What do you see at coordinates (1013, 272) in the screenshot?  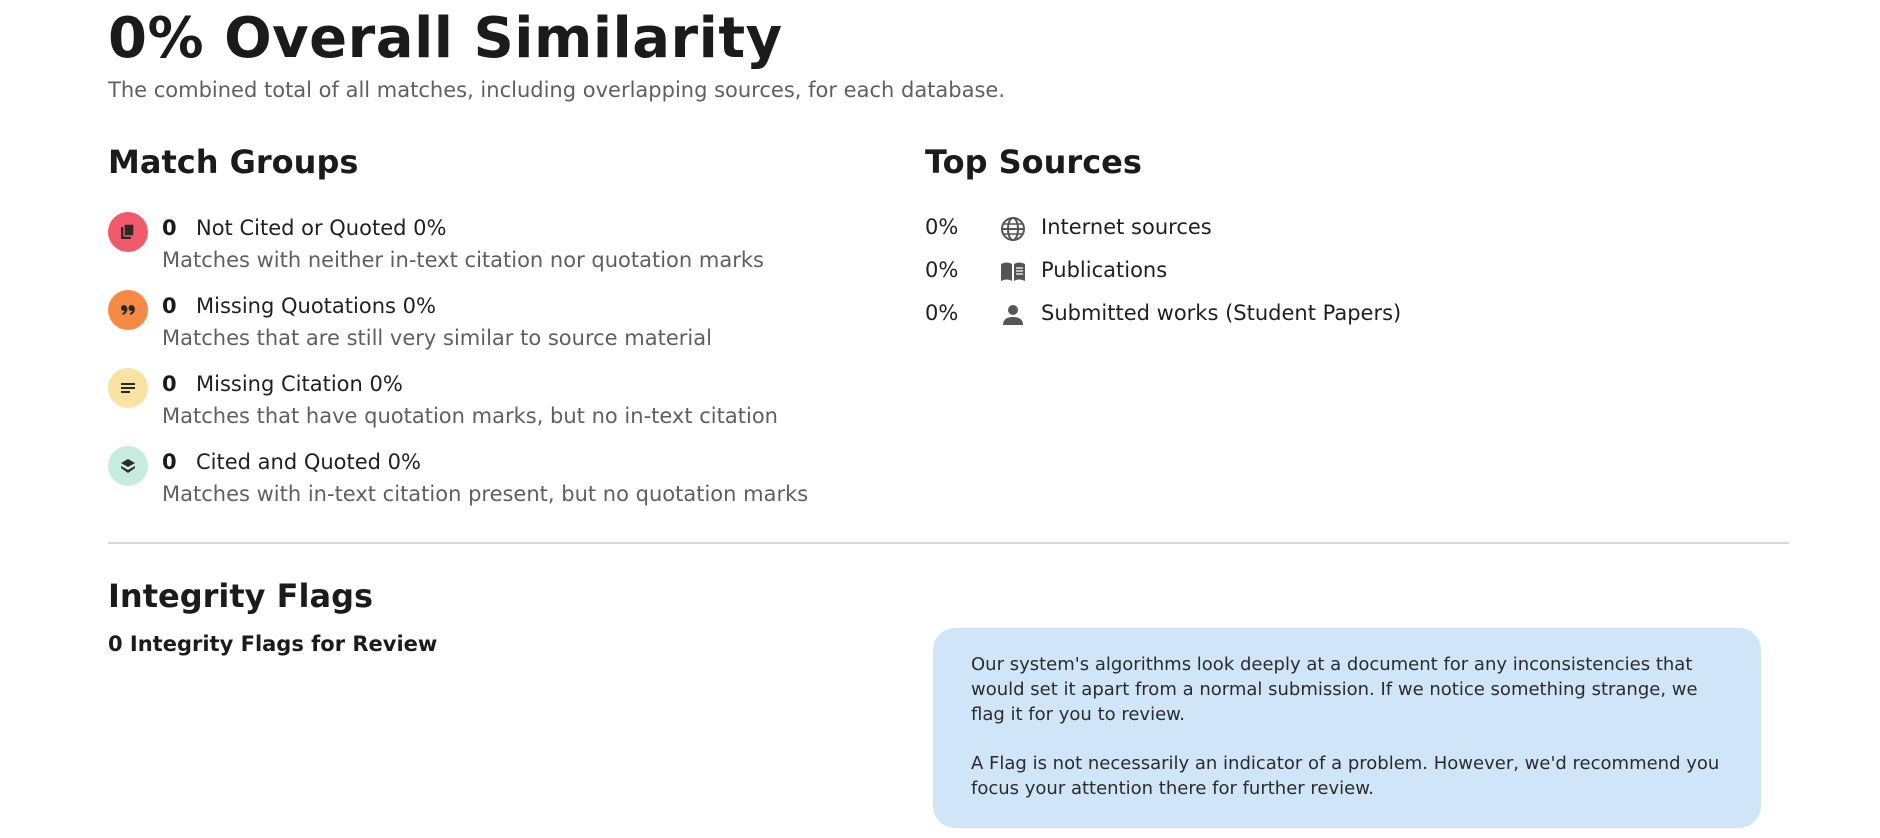 I see `book-icon` at bounding box center [1013, 272].